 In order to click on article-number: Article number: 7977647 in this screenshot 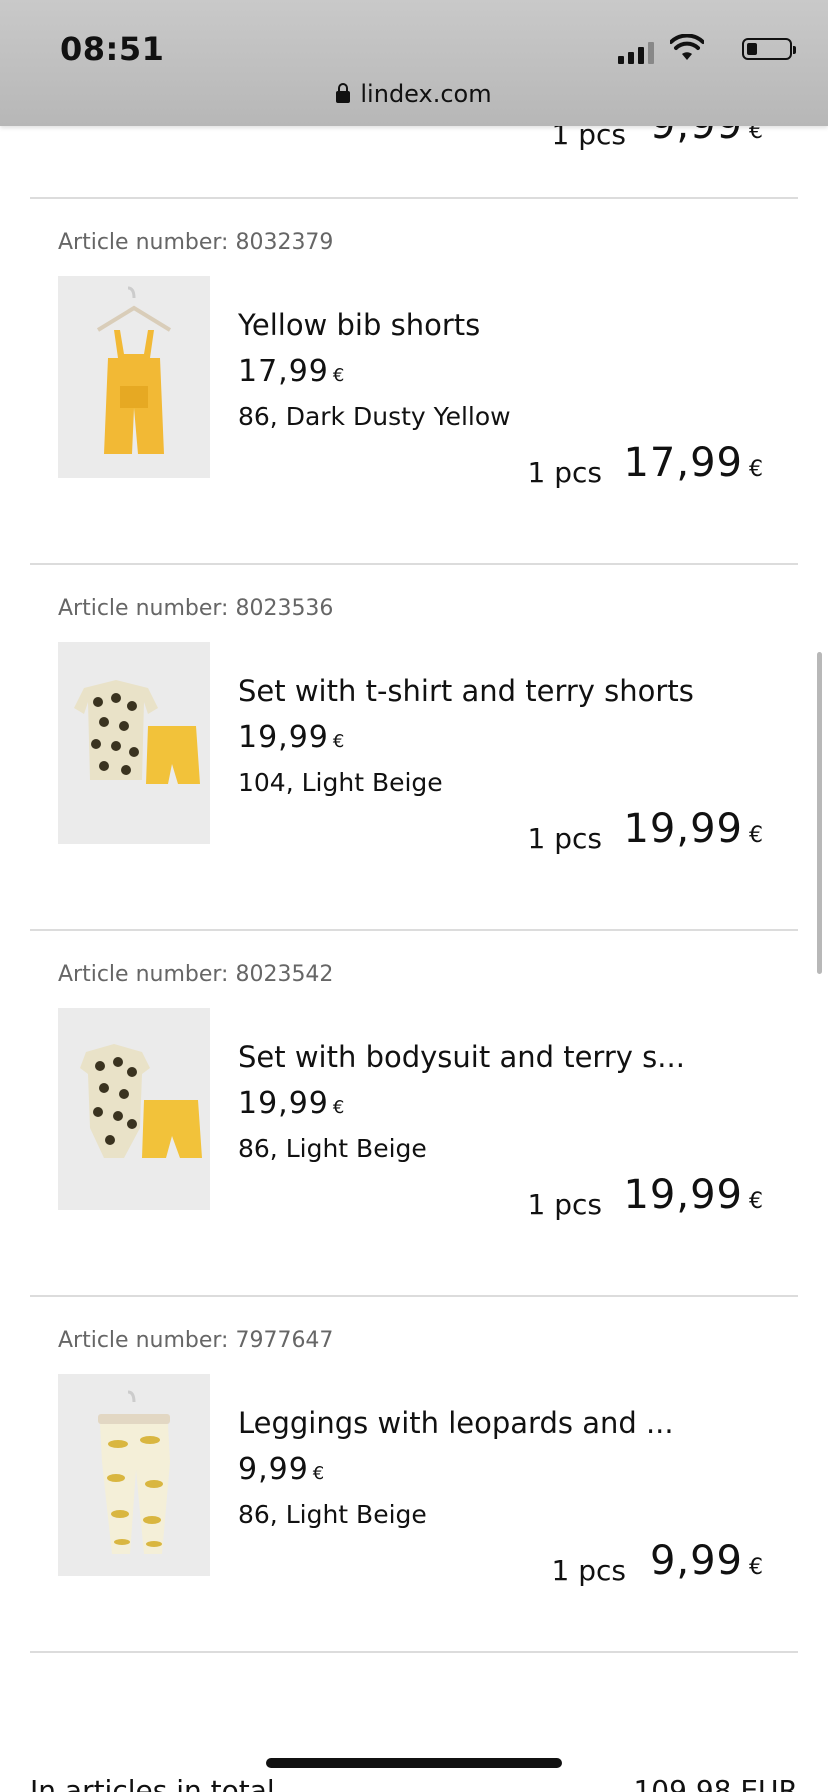, I will do `click(196, 1340)`.